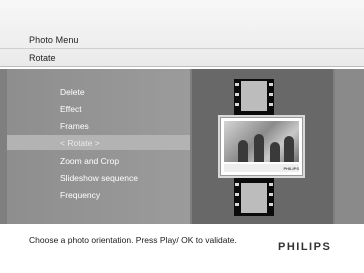  Describe the element at coordinates (99, 178) in the screenshot. I see `menu-item-slideshow-sequence: Slideshow sequence` at that location.